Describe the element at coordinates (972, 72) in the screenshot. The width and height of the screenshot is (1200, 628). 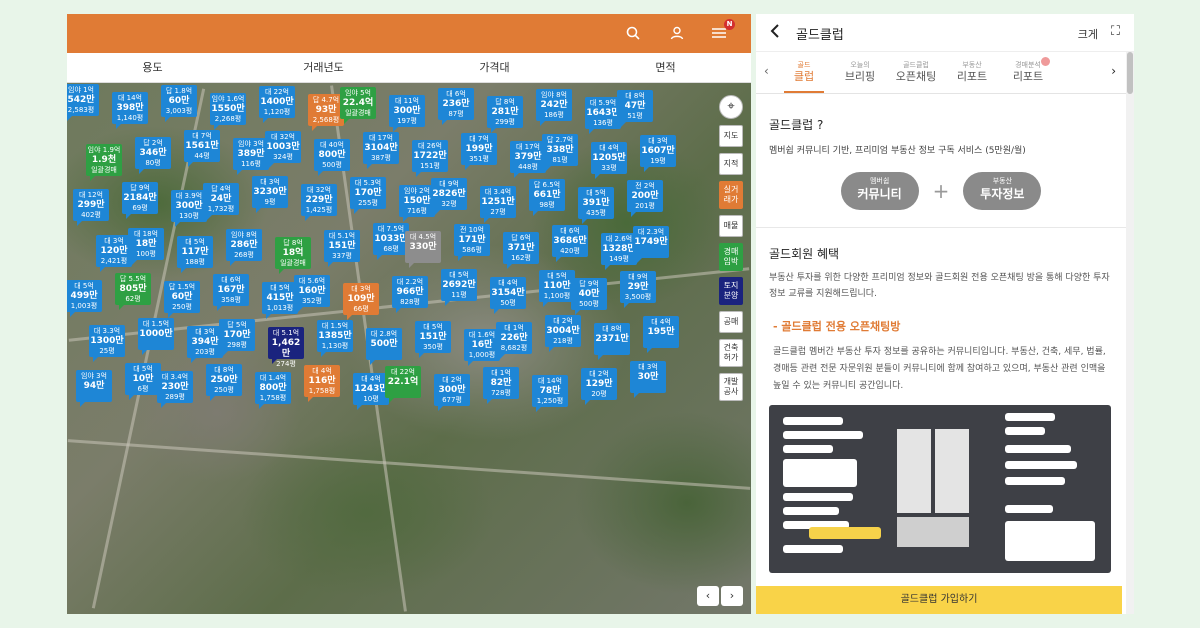
I see `tab-3: 부동산 리포트` at that location.